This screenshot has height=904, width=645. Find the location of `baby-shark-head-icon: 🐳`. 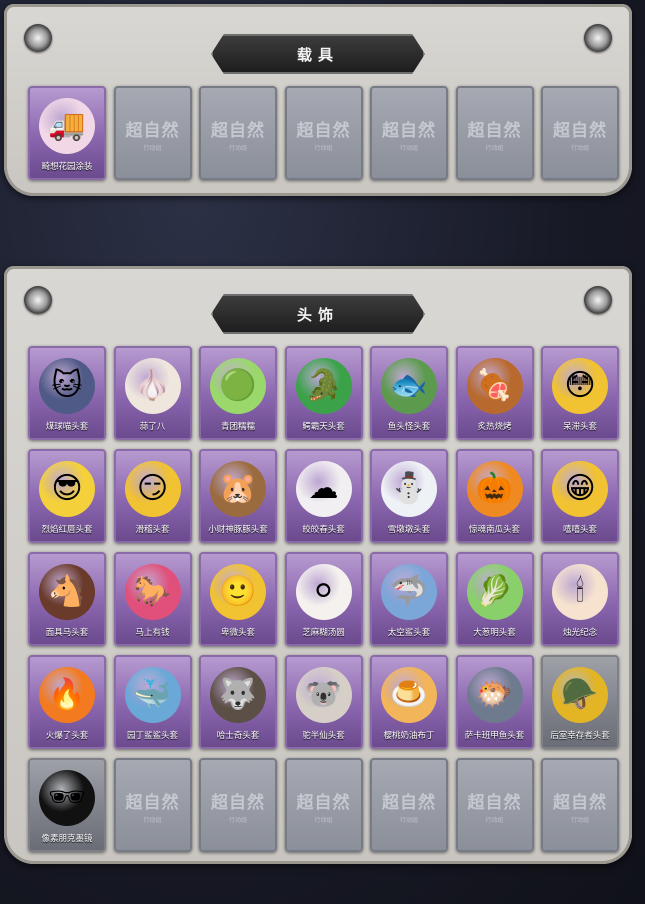

baby-shark-head-icon: 🐳 is located at coordinates (152, 695).